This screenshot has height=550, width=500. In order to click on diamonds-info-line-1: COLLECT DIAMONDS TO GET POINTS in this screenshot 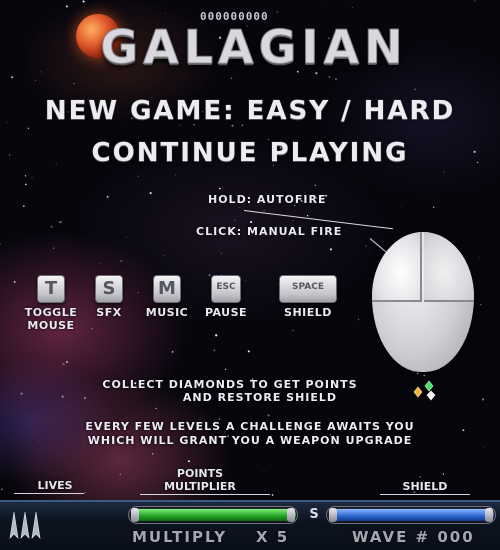, I will do `click(230, 384)`.